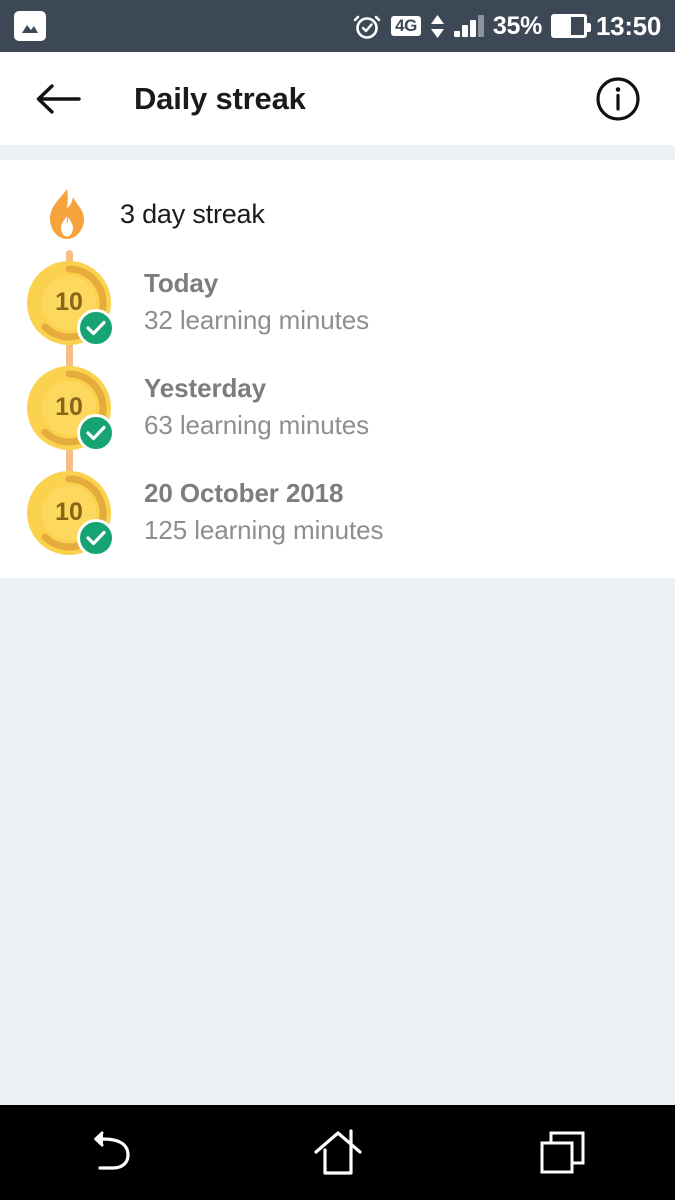  What do you see at coordinates (437, 26) in the screenshot?
I see `data-transfer-arrows-icon` at bounding box center [437, 26].